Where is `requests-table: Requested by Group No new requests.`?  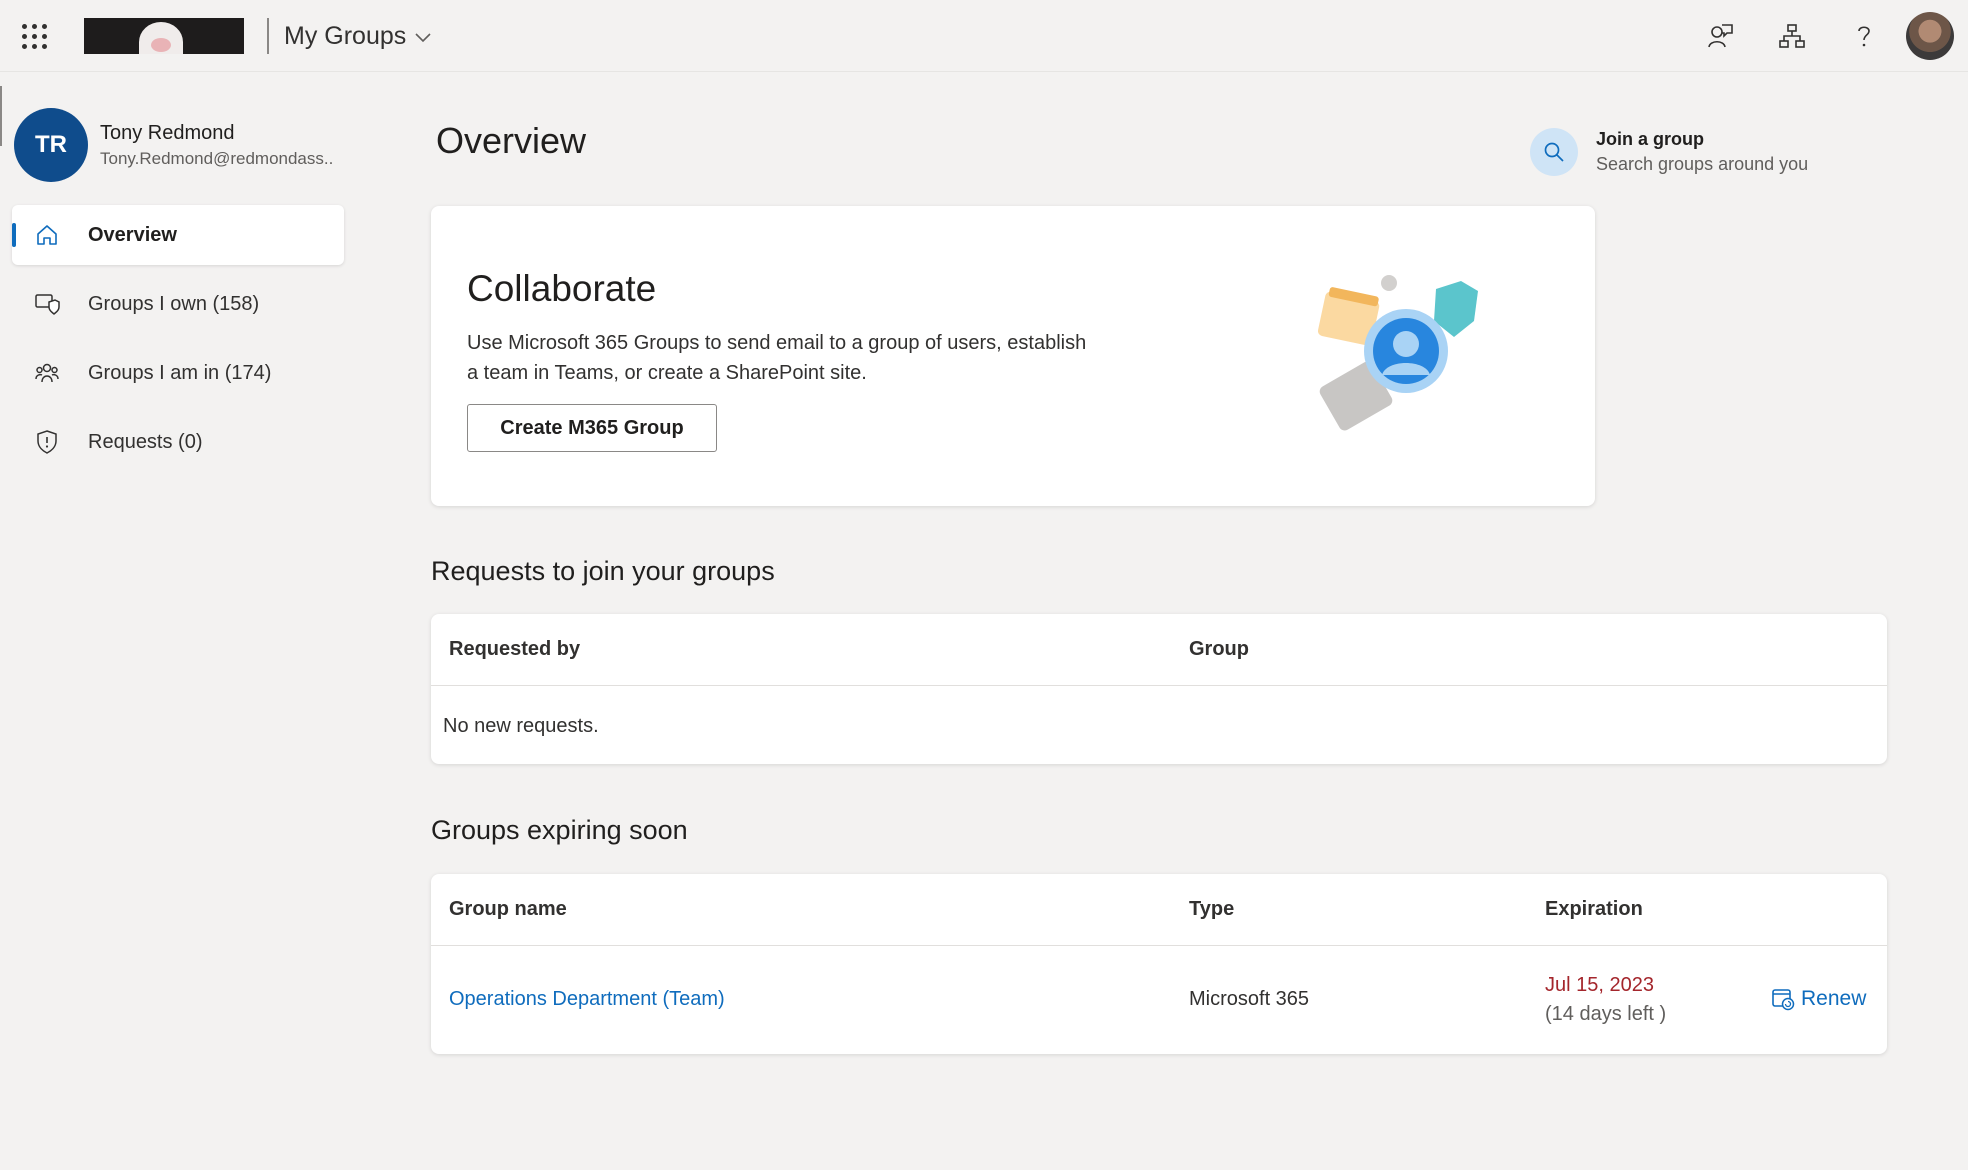
requests-table: Requested by Group No new requests. is located at coordinates (1159, 689).